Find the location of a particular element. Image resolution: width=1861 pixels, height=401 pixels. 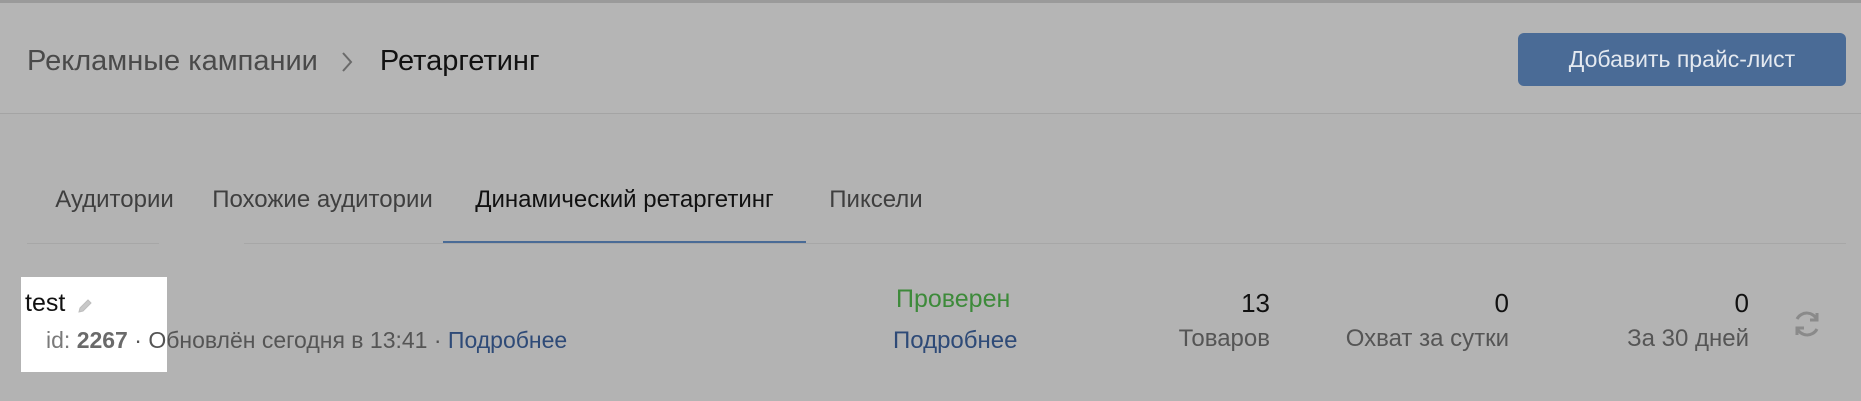

details-link: Подробнее is located at coordinates (507, 340).